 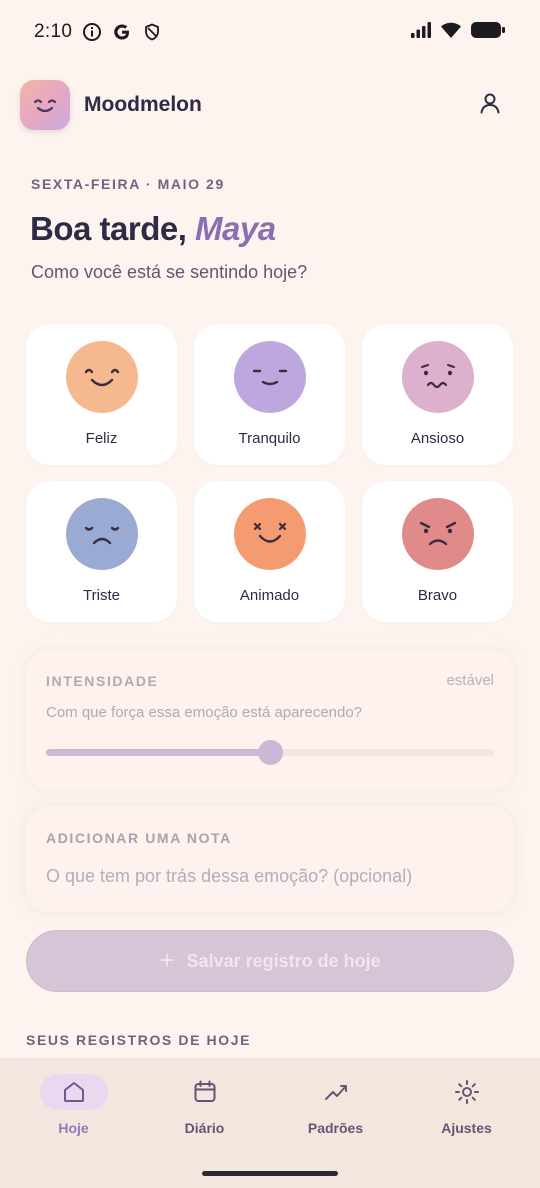 What do you see at coordinates (437, 595) in the screenshot?
I see `mood-label: Bravo` at bounding box center [437, 595].